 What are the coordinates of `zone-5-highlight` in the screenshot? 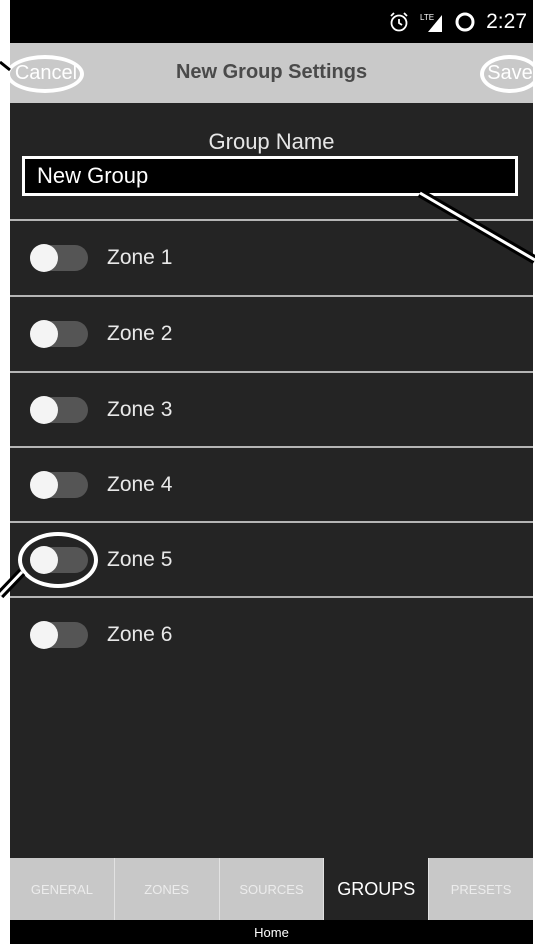 It's located at (58, 560).